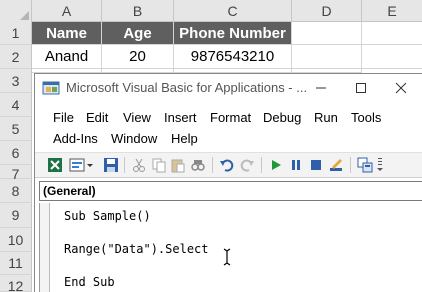 The width and height of the screenshot is (422, 292). I want to click on column-header-a: A, so click(67, 11).